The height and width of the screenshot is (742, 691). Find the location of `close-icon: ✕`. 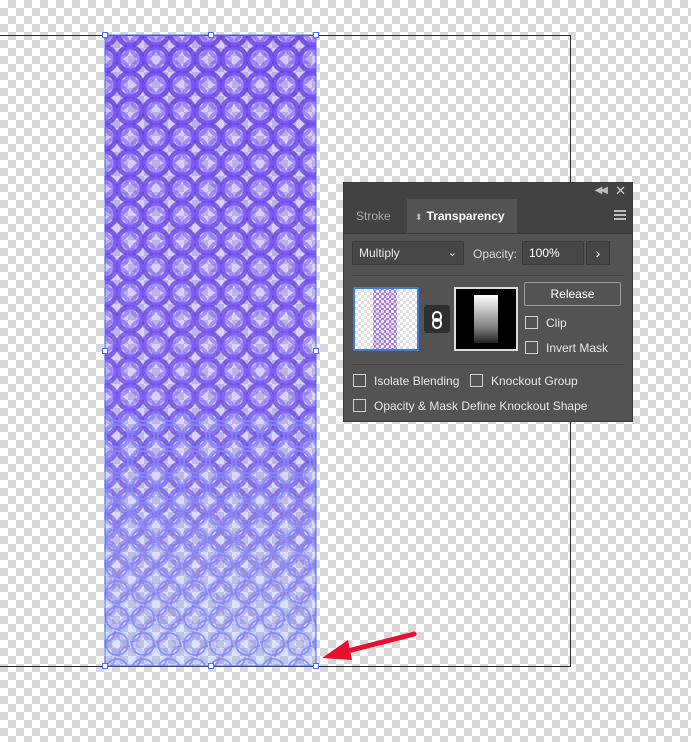

close-icon: ✕ is located at coordinates (620, 191).